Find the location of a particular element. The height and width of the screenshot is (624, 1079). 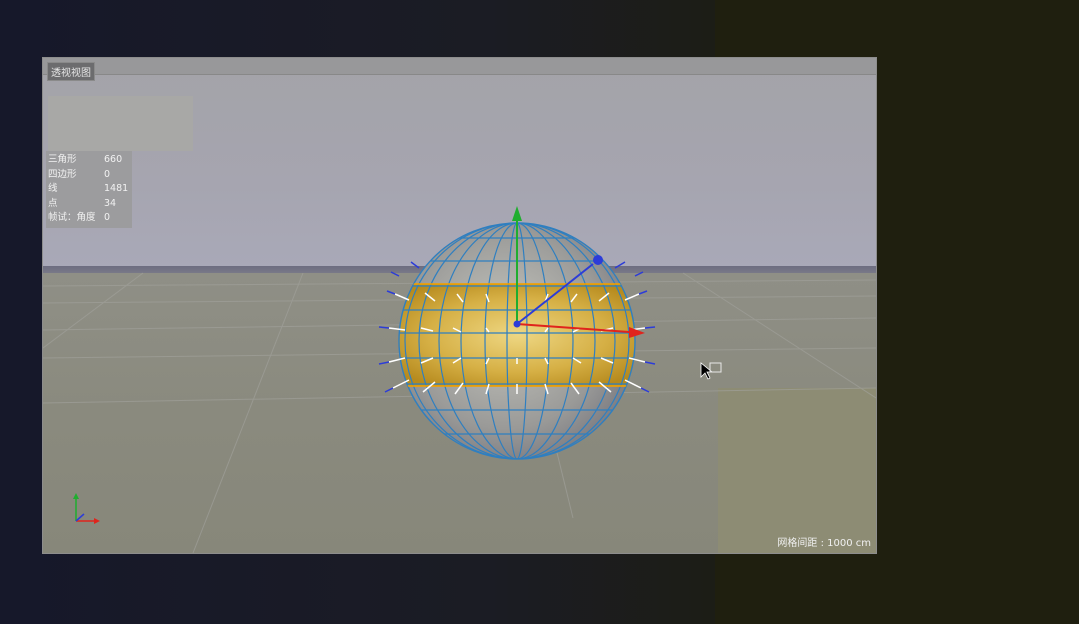

grid-spacing-label: 网格间距 : 1000 cm is located at coordinates (824, 543).